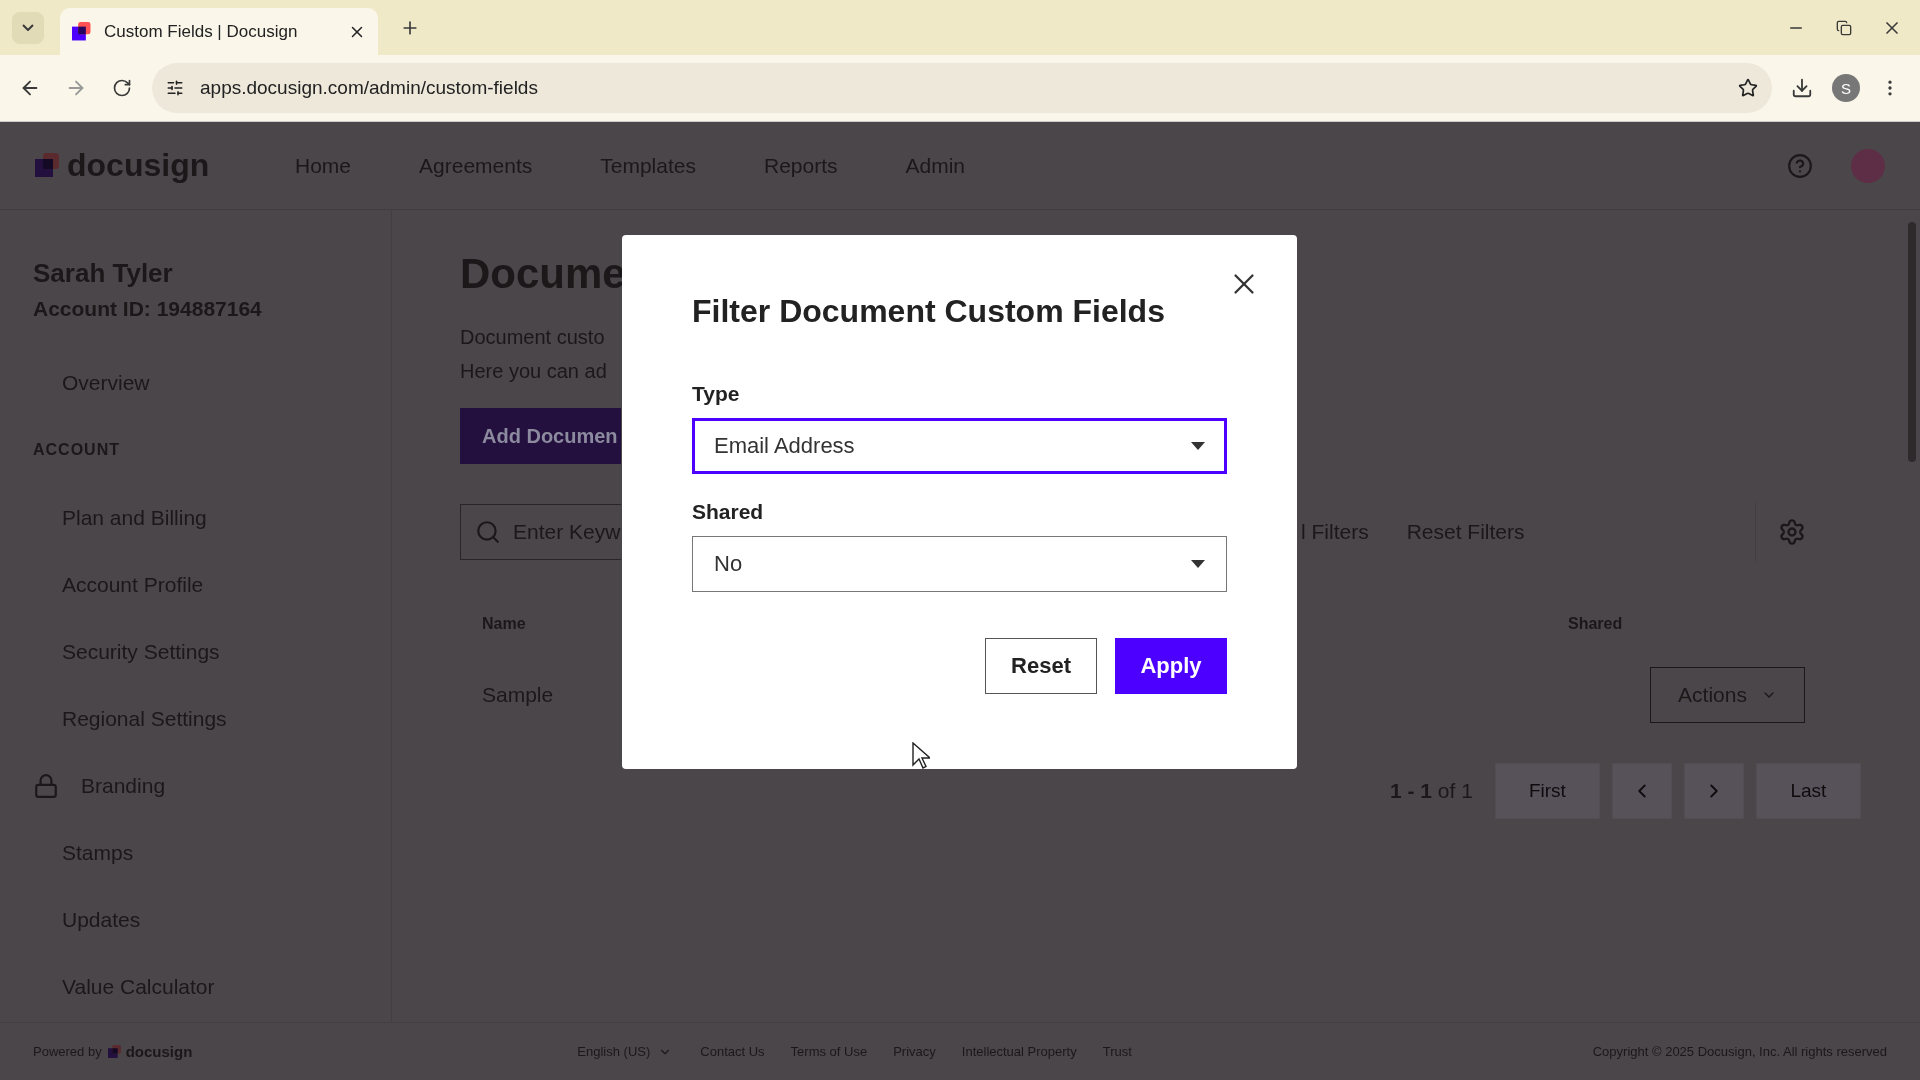 This screenshot has height=1080, width=1920. Describe the element at coordinates (46, 785) in the screenshot. I see `lock-icon` at that location.